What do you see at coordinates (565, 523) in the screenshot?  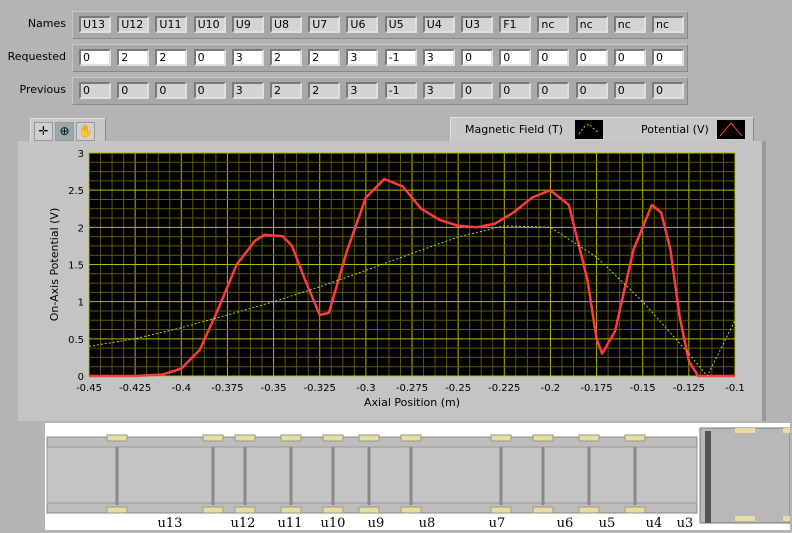 I see `electrode-label: u6` at bounding box center [565, 523].